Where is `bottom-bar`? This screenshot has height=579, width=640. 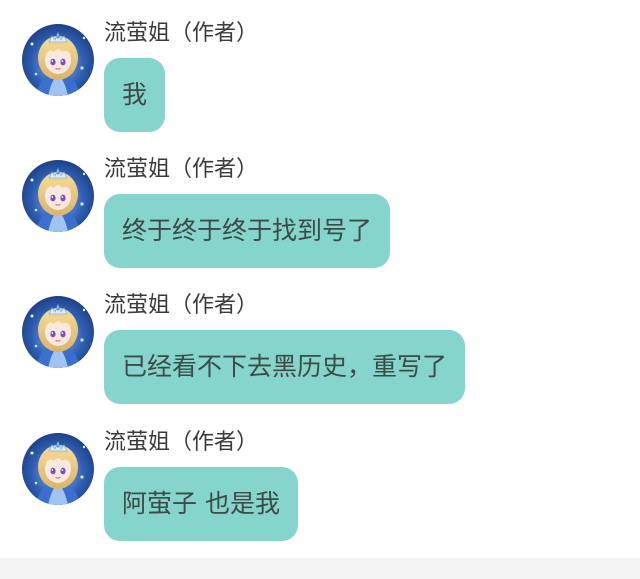
bottom-bar is located at coordinates (320, 568).